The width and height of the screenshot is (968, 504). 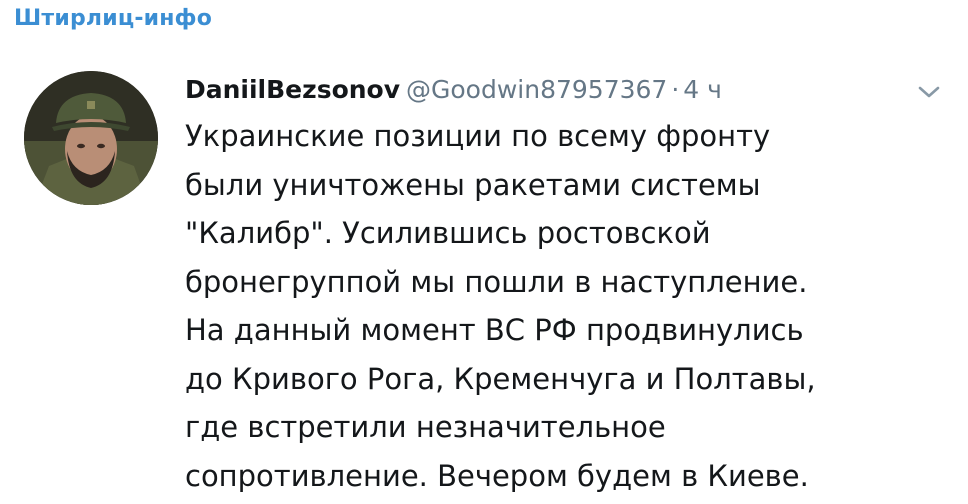 I want to click on tweet-line: до Кривого Рога, Кременчуга и Полтавы,, so click(x=500, y=378).